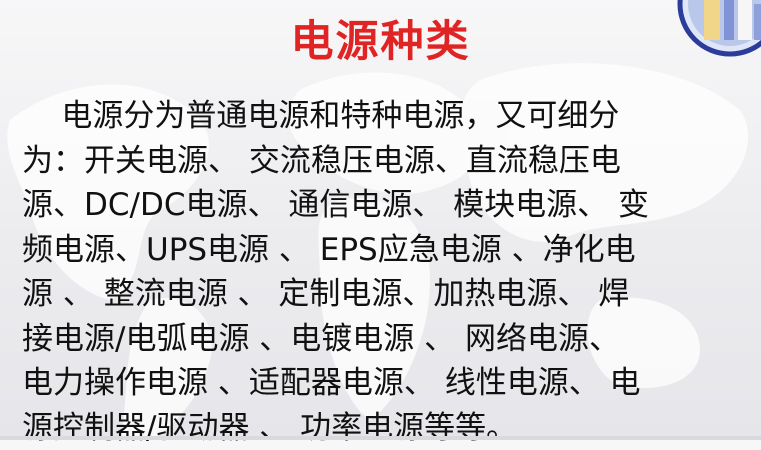  Describe the element at coordinates (387, 383) in the screenshot. I see `body-line: 电力操作电源 、适配器电源、 线性电源、 电` at that location.